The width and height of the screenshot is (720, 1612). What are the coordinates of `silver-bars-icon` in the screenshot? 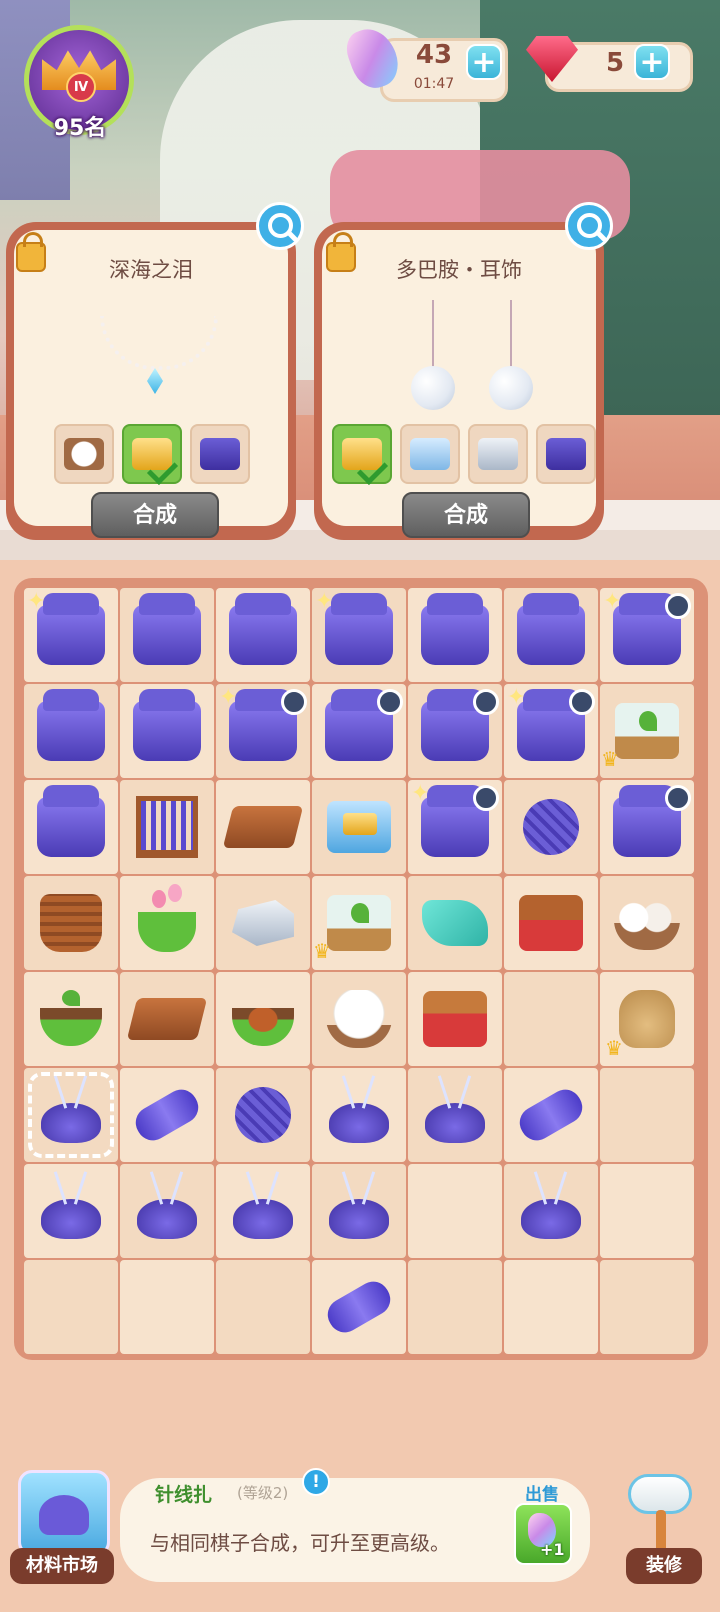 It's located at (263, 923).